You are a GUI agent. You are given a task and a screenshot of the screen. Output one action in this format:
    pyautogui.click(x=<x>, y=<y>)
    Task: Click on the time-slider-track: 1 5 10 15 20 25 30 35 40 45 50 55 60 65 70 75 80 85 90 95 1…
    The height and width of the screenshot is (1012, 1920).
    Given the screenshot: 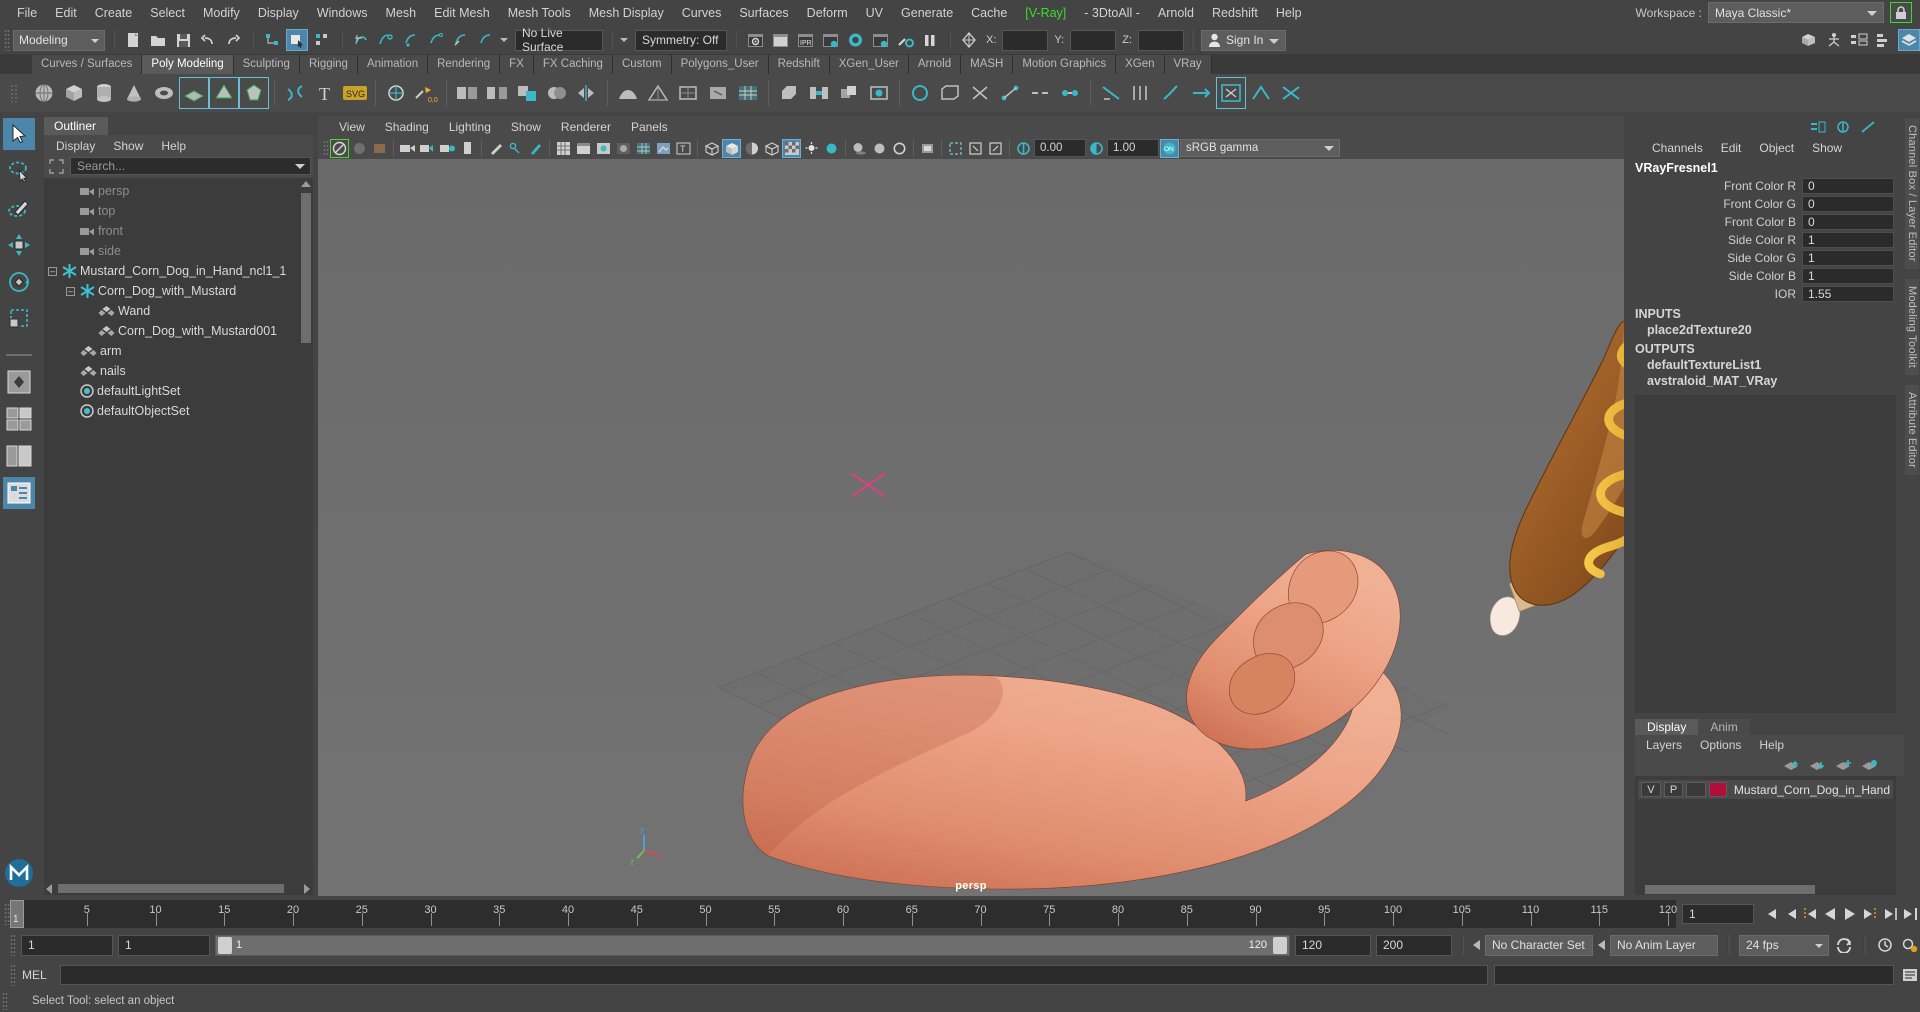 What is the action you would take?
    pyautogui.click(x=843, y=914)
    